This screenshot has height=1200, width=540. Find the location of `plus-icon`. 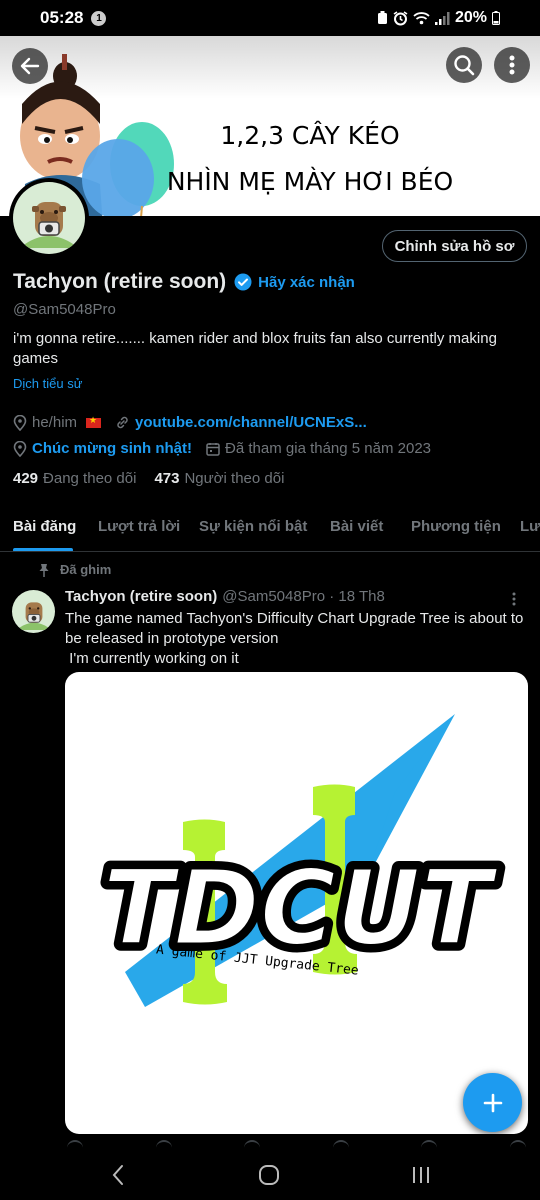

plus-icon is located at coordinates (492, 1102).